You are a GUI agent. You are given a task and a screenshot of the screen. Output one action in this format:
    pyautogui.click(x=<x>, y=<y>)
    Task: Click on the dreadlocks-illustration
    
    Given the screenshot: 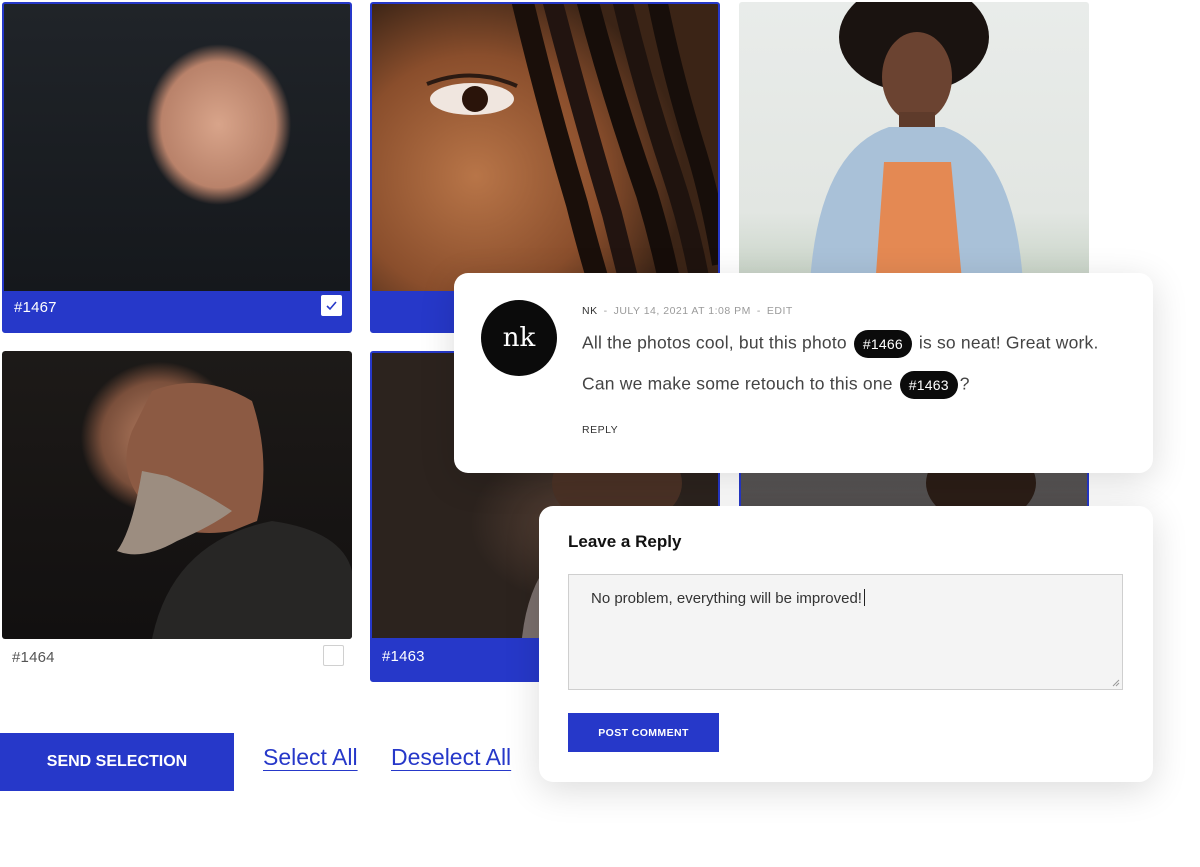 What is the action you would take?
    pyautogui.click(x=572, y=147)
    